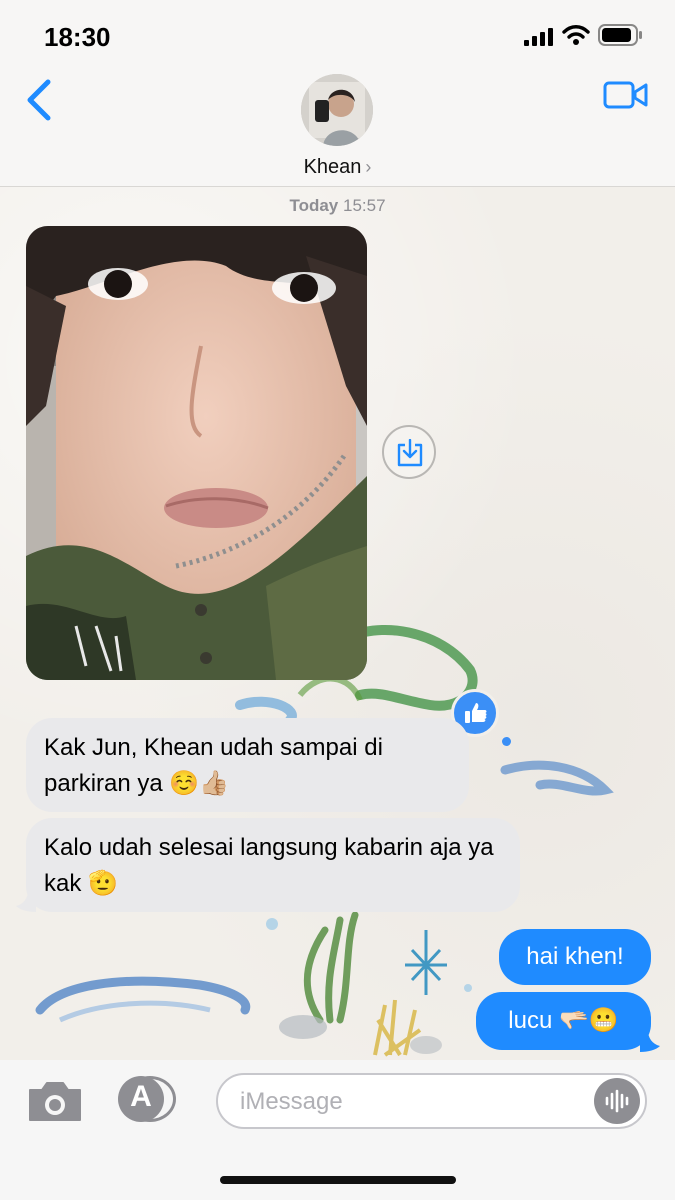  I want to click on contact-name-button: Khean ›, so click(337, 167).